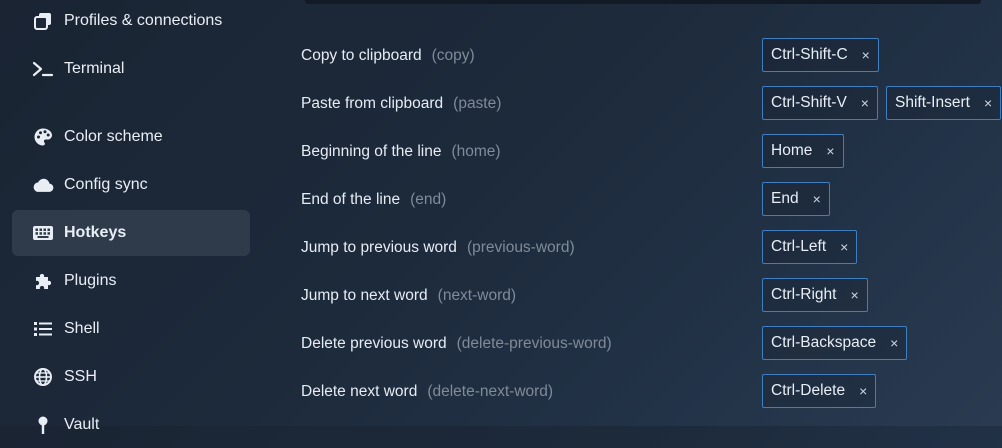 The height and width of the screenshot is (448, 1002). I want to click on hotkey-chip: Ctrl-Shift-V ×, so click(820, 103).